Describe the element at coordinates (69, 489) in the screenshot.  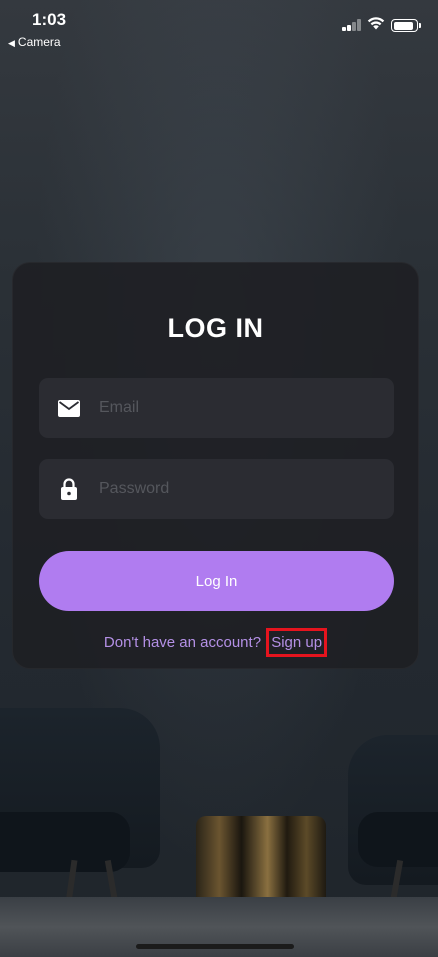
I see `lock-icon` at that location.